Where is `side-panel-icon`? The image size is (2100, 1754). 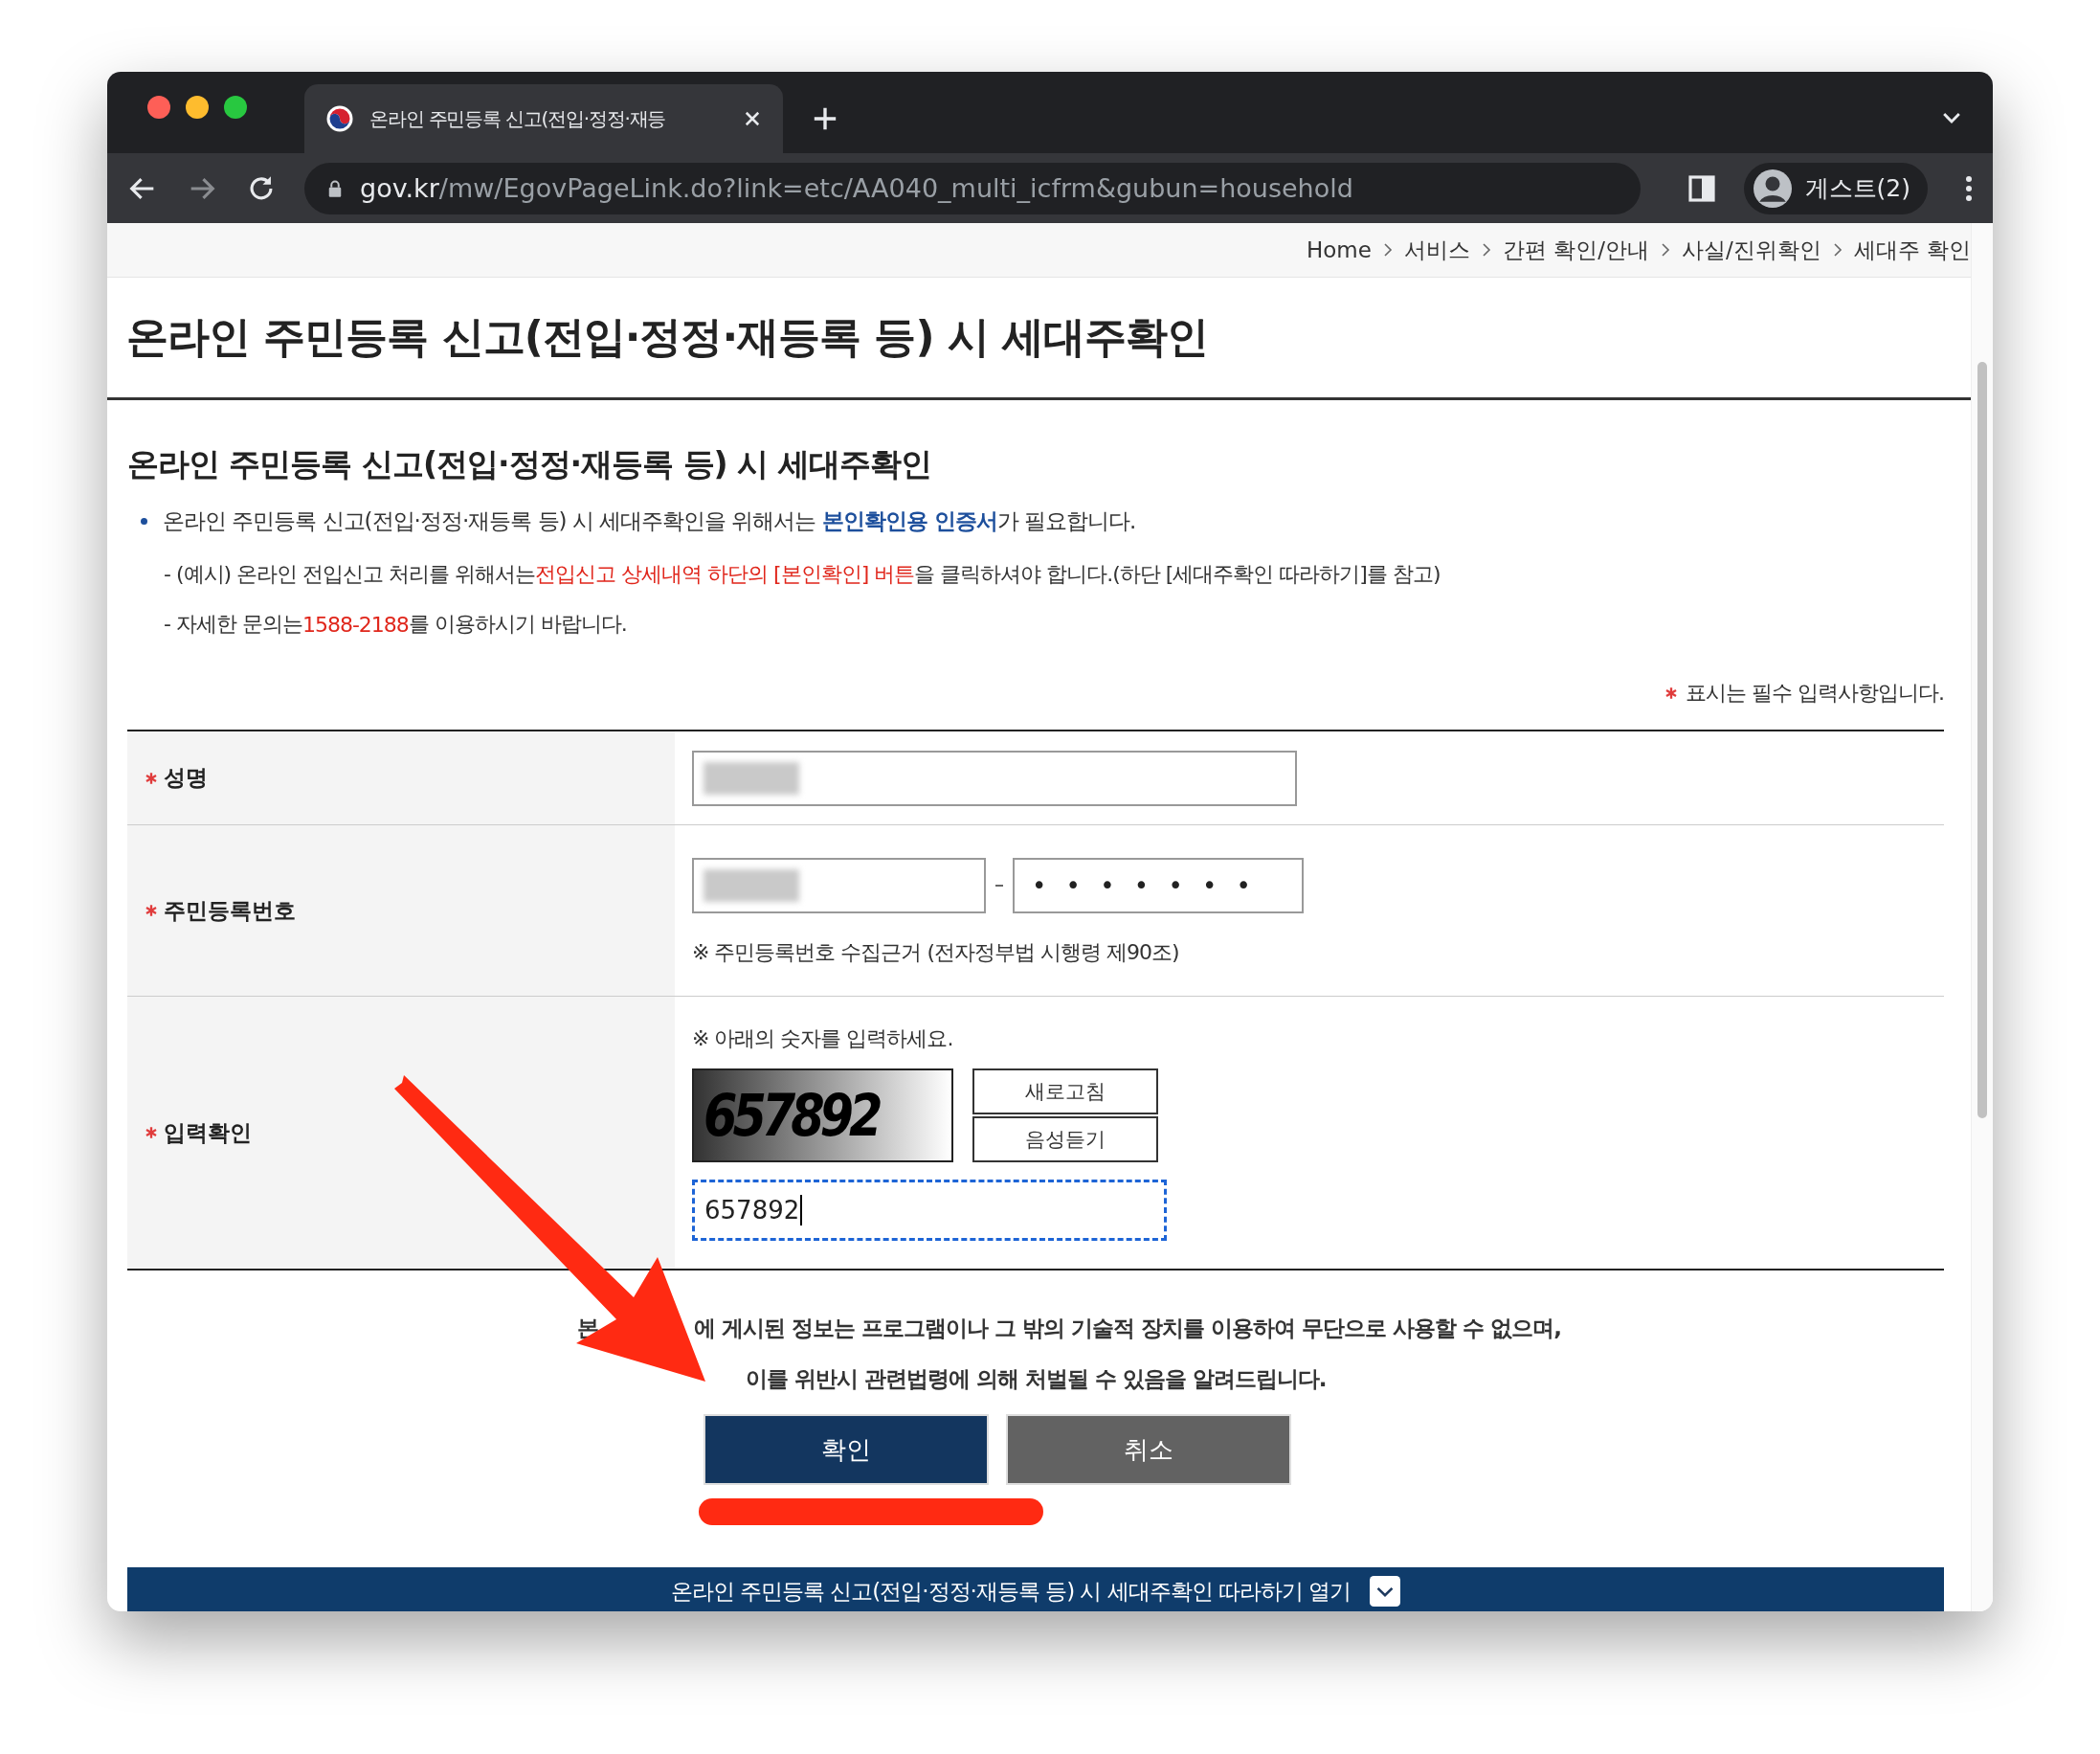 side-panel-icon is located at coordinates (1701, 188).